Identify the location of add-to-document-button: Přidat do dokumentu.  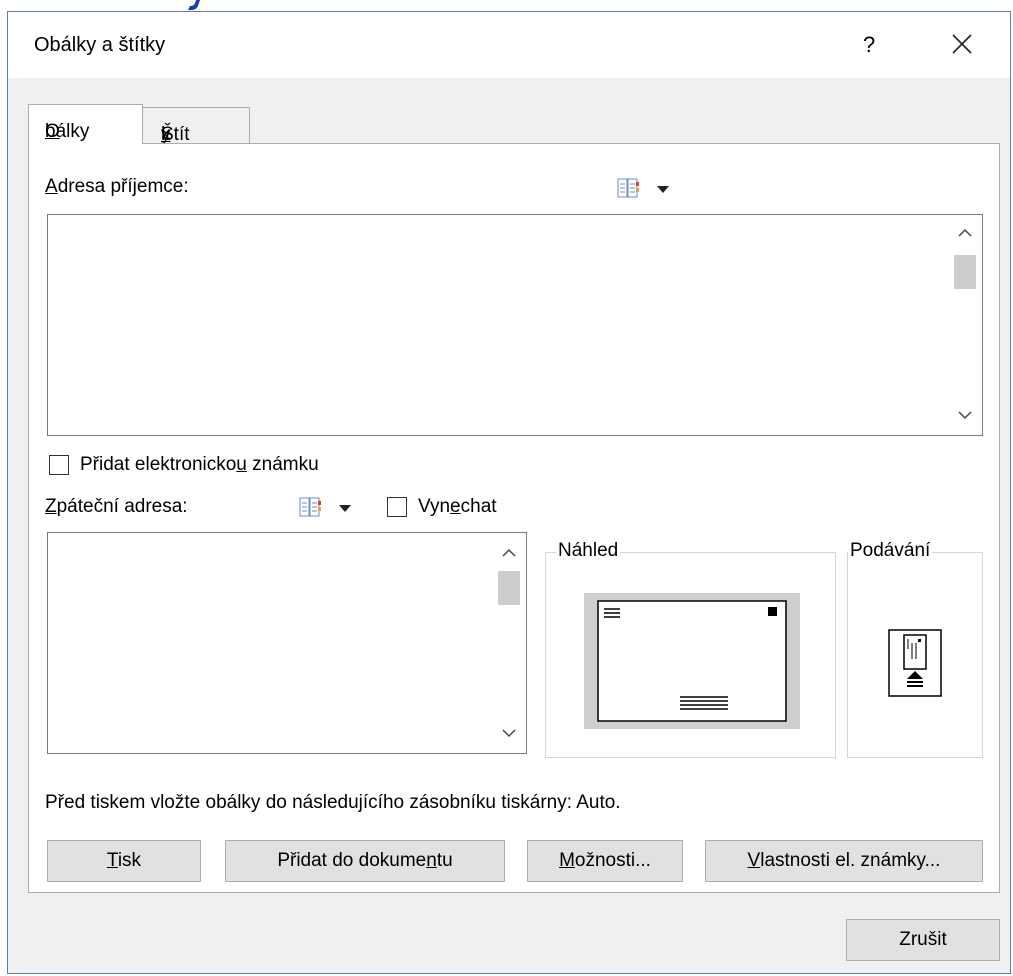
(365, 861).